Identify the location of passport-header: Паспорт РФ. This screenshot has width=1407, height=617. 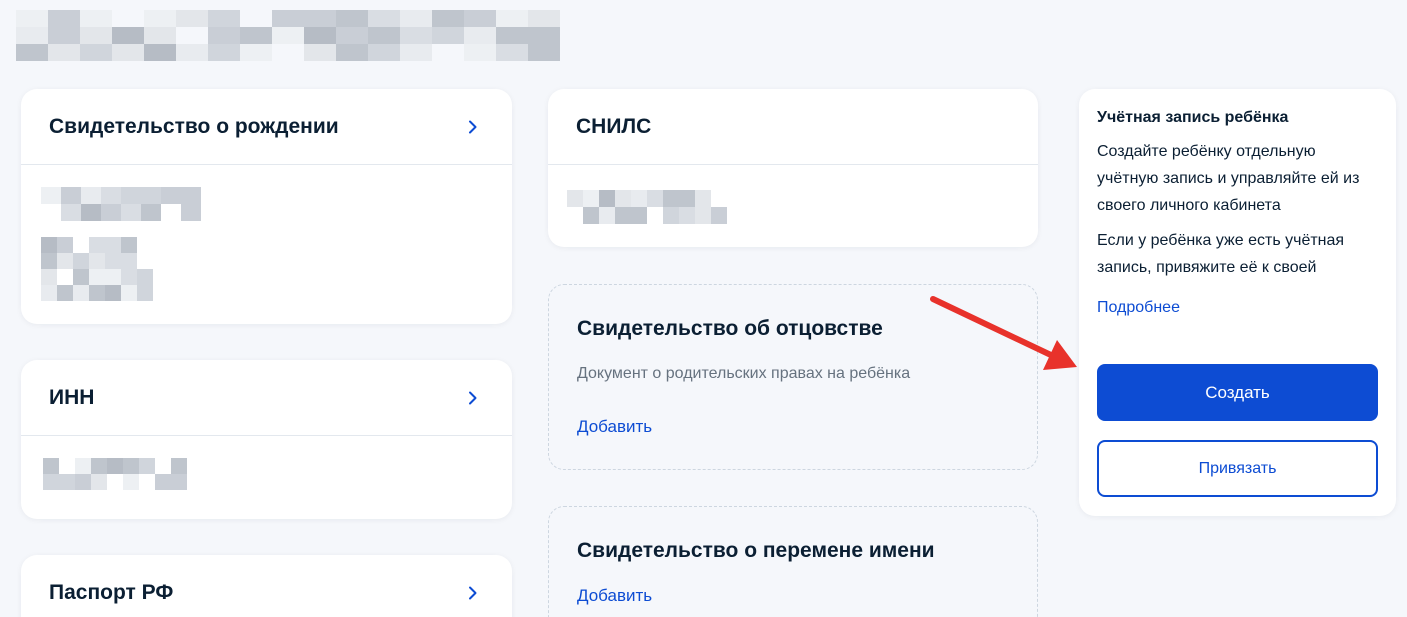
(266, 586).